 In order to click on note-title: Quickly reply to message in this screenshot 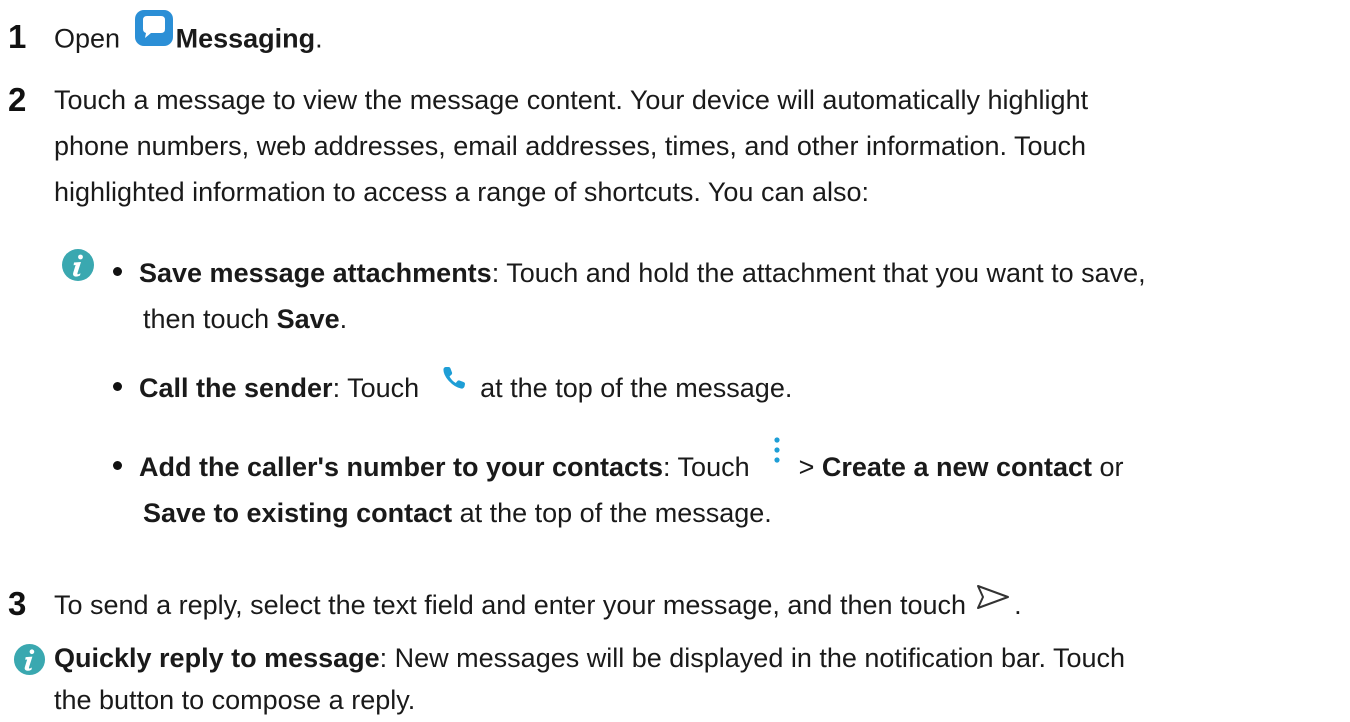, I will do `click(217, 658)`.